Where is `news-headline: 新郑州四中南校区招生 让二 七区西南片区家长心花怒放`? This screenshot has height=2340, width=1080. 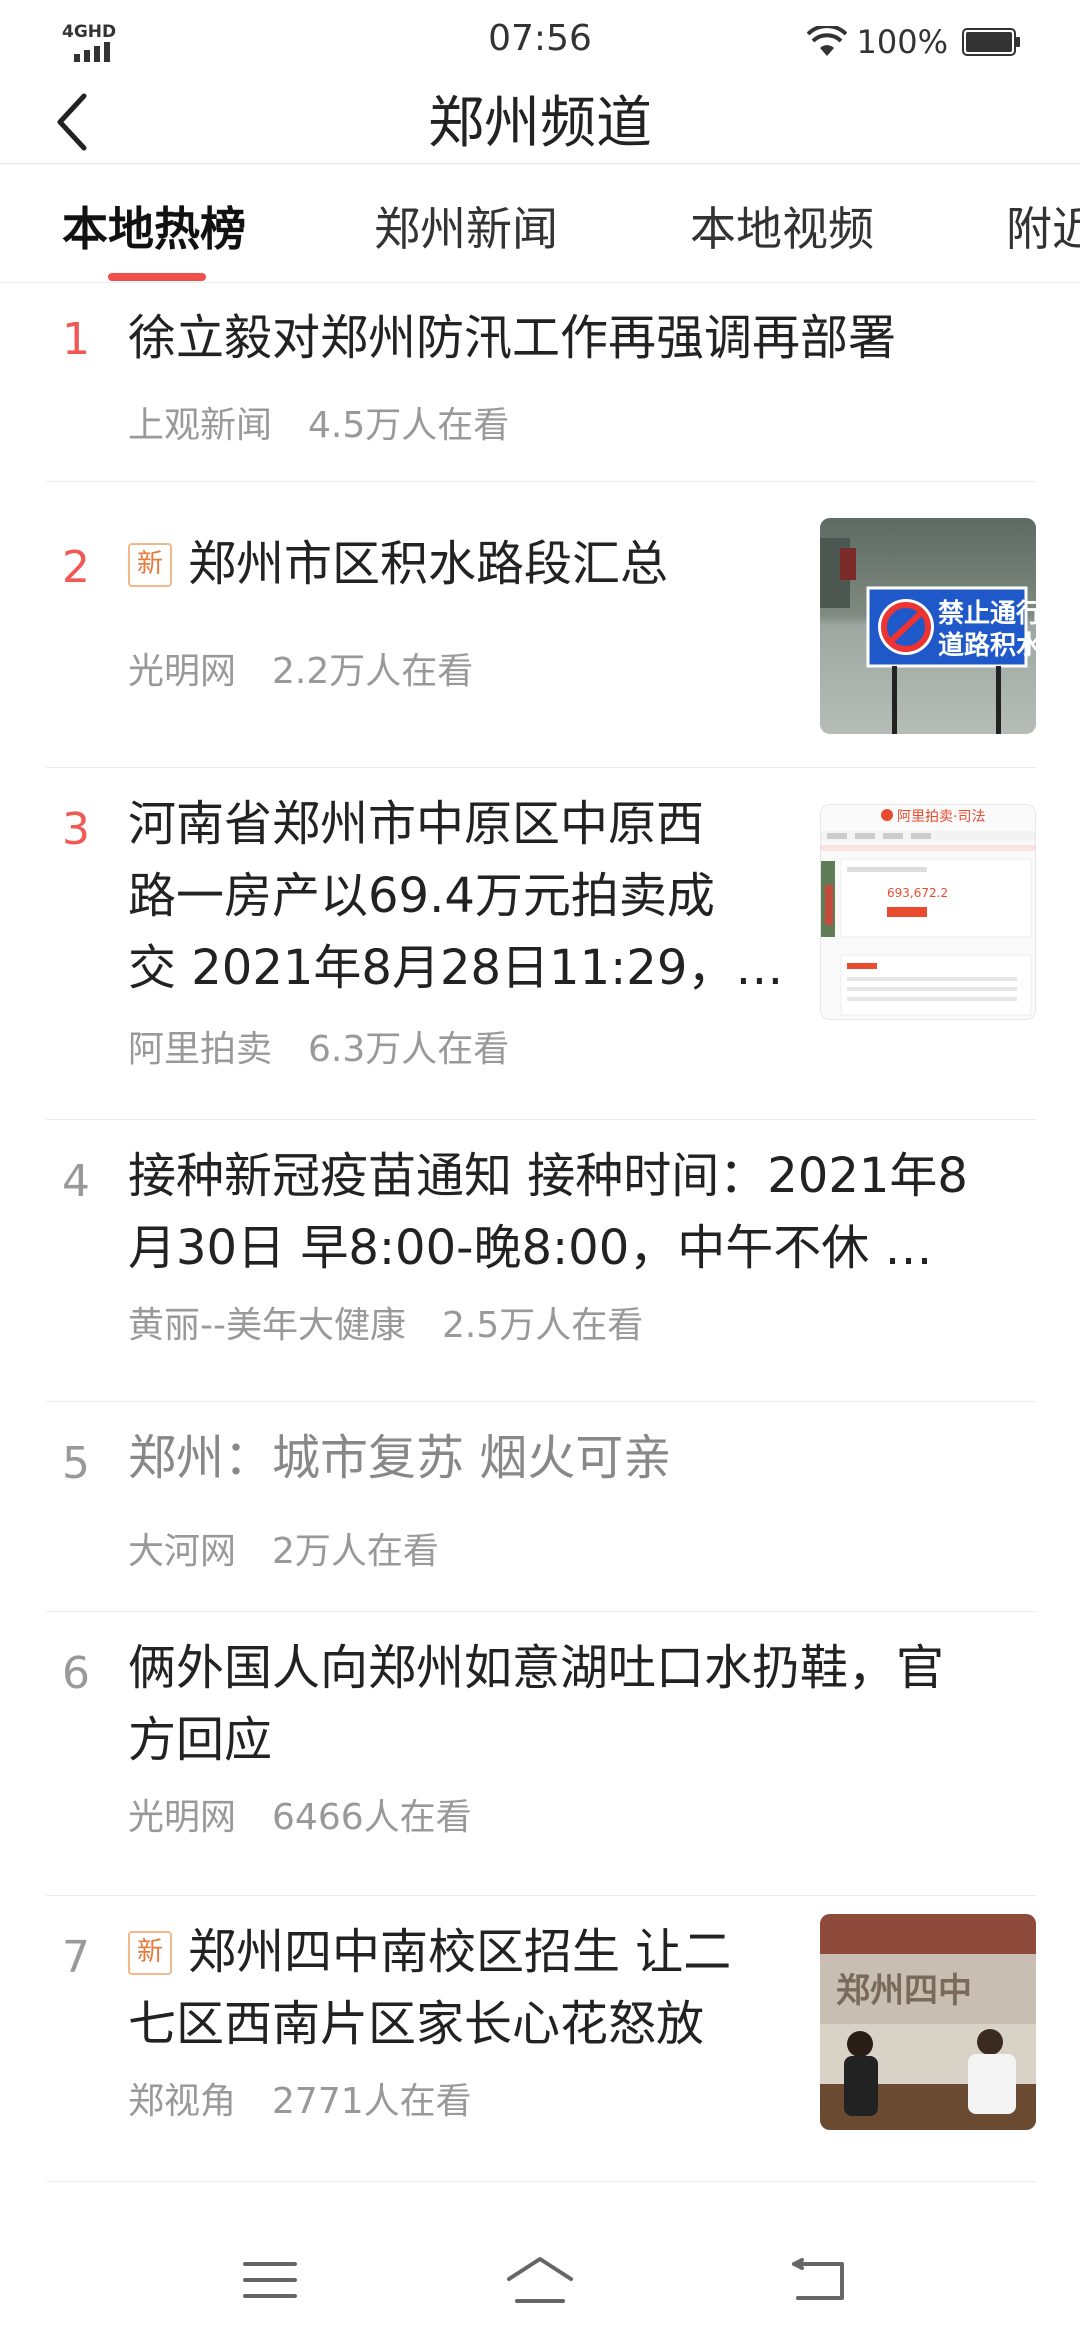
news-headline: 新郑州四中南校区招生 让二 七区西南片区家长心花怒放 is located at coordinates (468, 1988).